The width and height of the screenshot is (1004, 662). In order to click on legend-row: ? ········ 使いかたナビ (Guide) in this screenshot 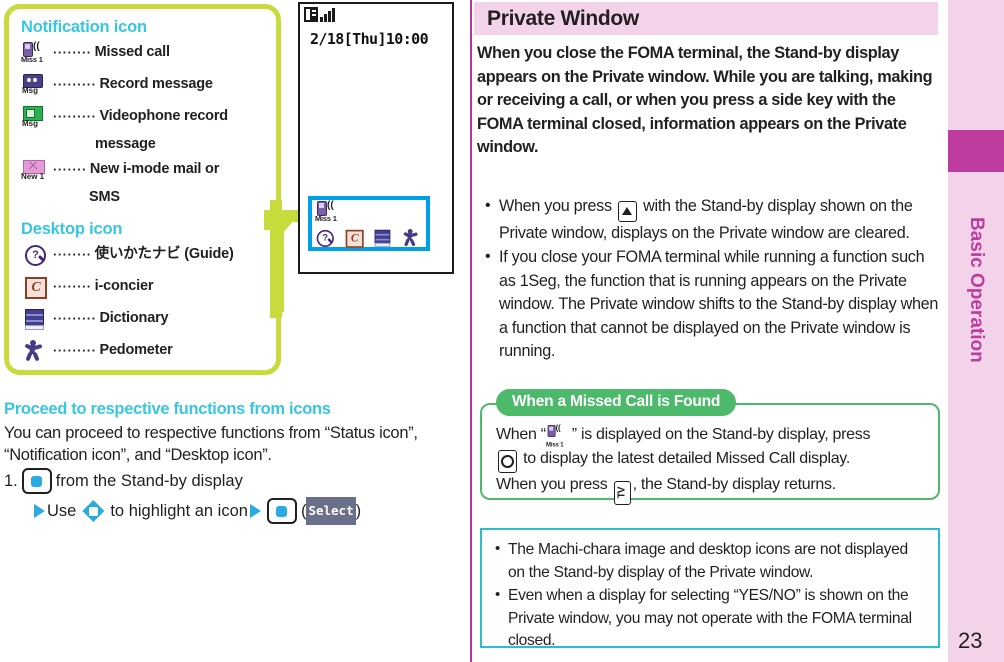, I will do `click(142, 258)`.